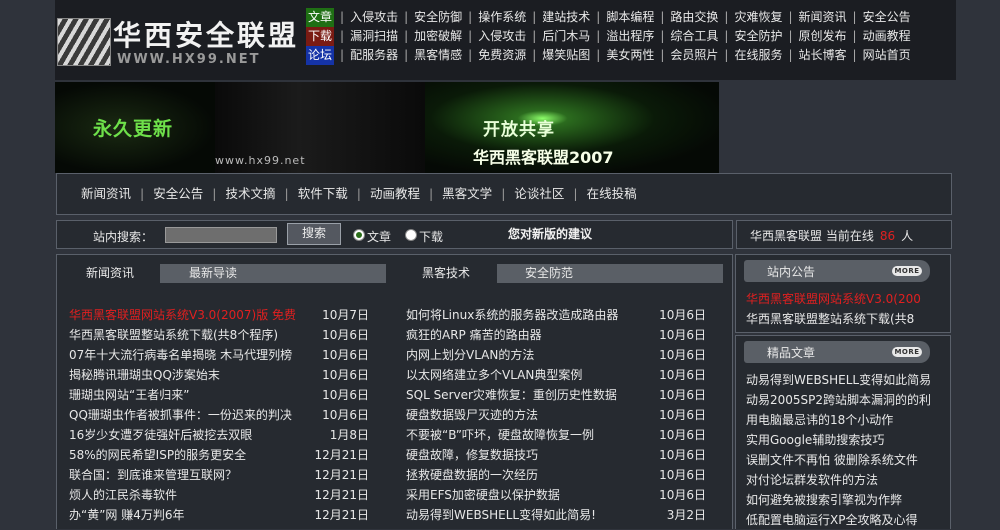 The height and width of the screenshot is (530, 1000). I want to click on category-nav-link: 动画教程, so click(395, 193).